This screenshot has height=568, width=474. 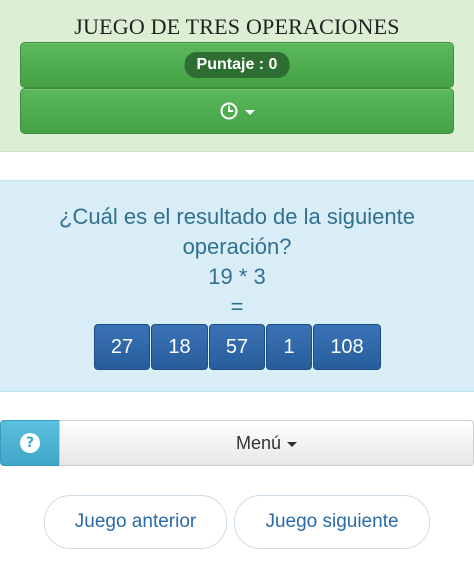 I want to click on question-expression: 19 * 3, so click(x=237, y=276).